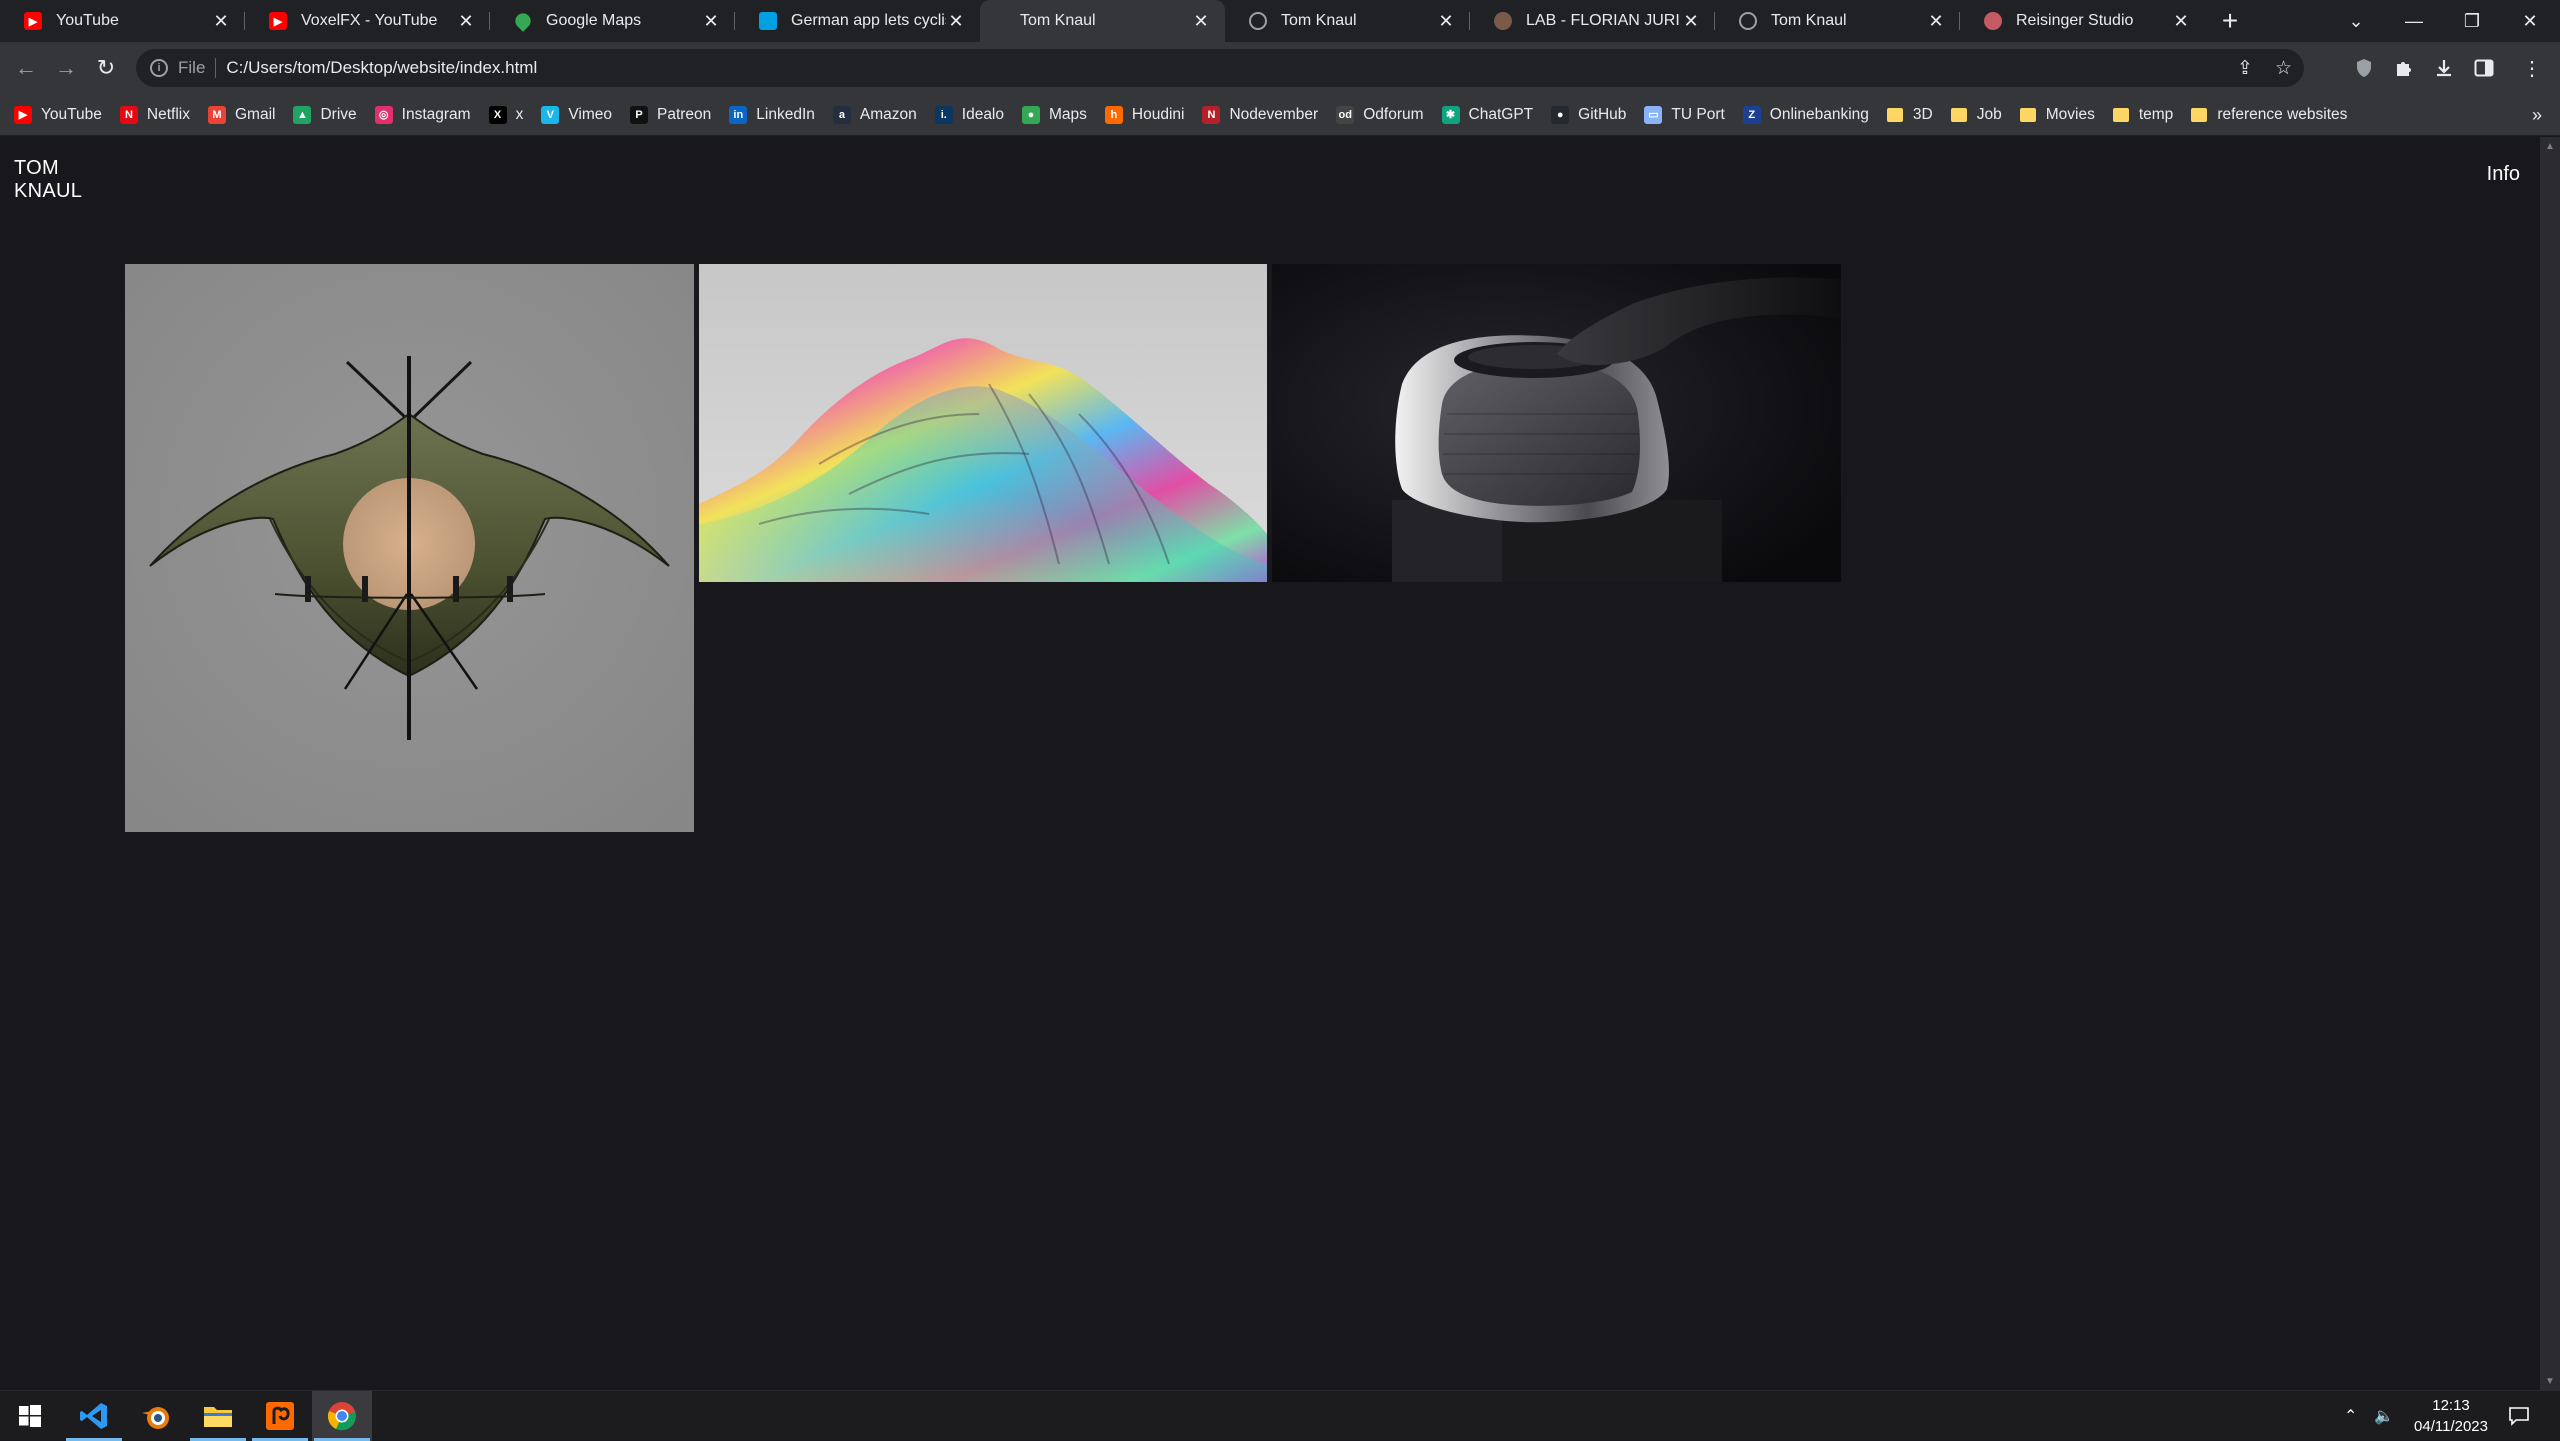  I want to click on tab-8: Tom Knaul ✕, so click(1837, 21).